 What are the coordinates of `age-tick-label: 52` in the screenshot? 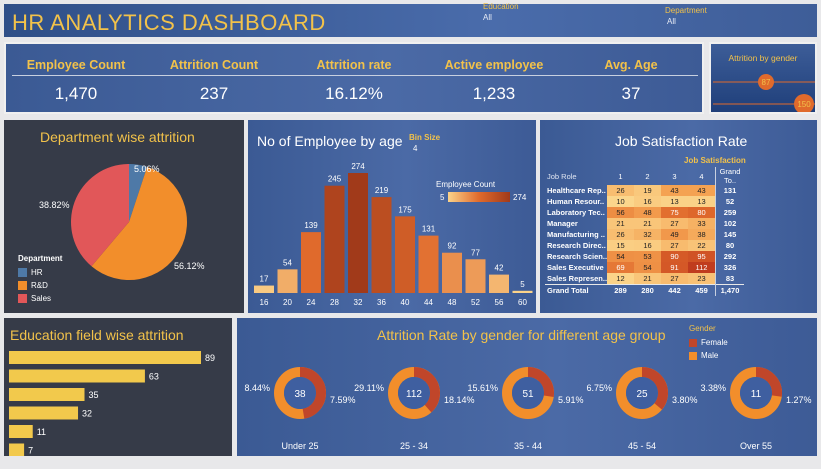 It's located at (475, 302).